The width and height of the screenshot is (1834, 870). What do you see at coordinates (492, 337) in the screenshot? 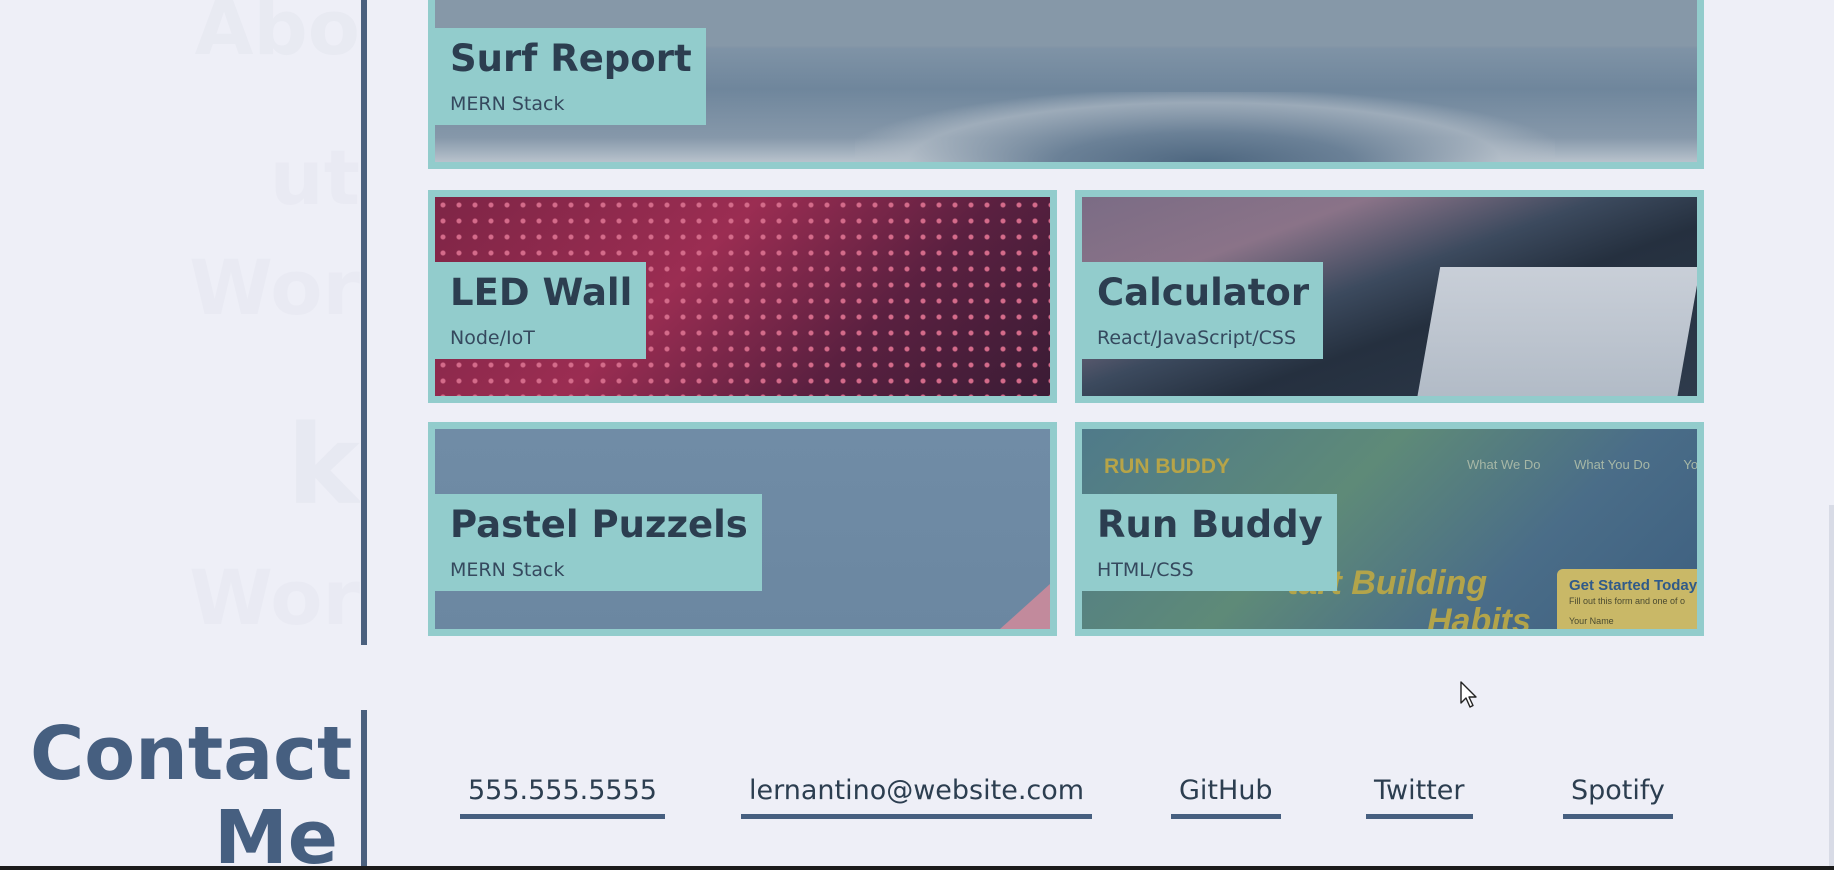
I see `project-stack: Node/IoT` at bounding box center [492, 337].